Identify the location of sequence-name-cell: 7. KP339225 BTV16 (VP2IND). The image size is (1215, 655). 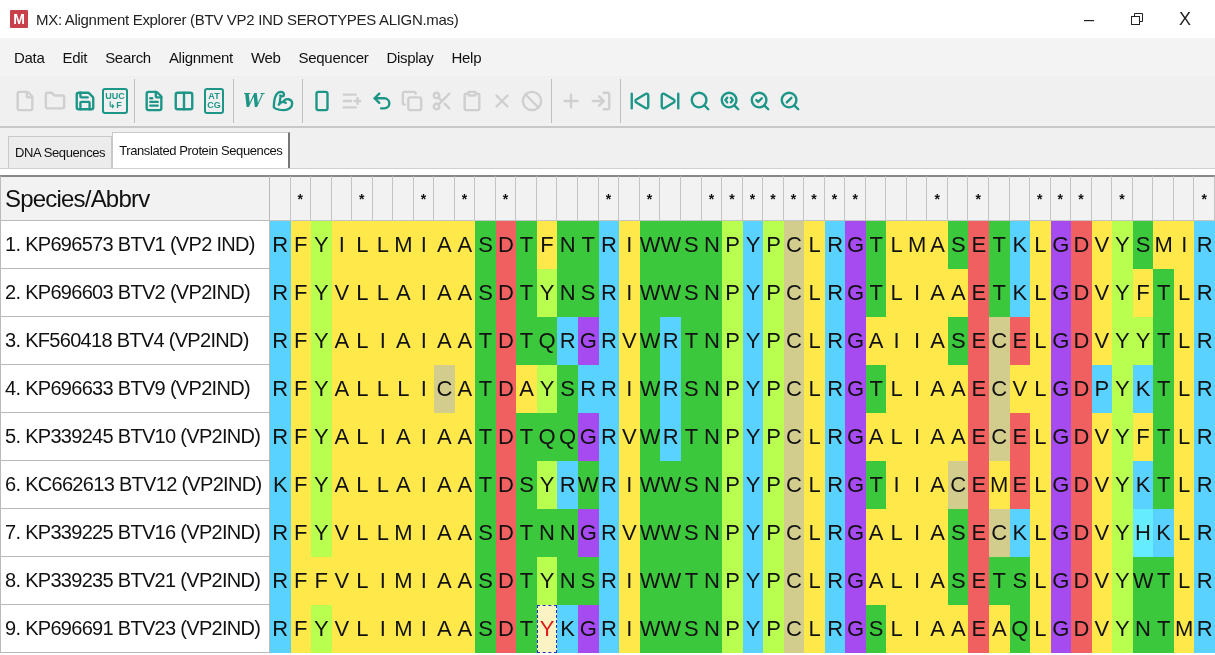
(135, 533).